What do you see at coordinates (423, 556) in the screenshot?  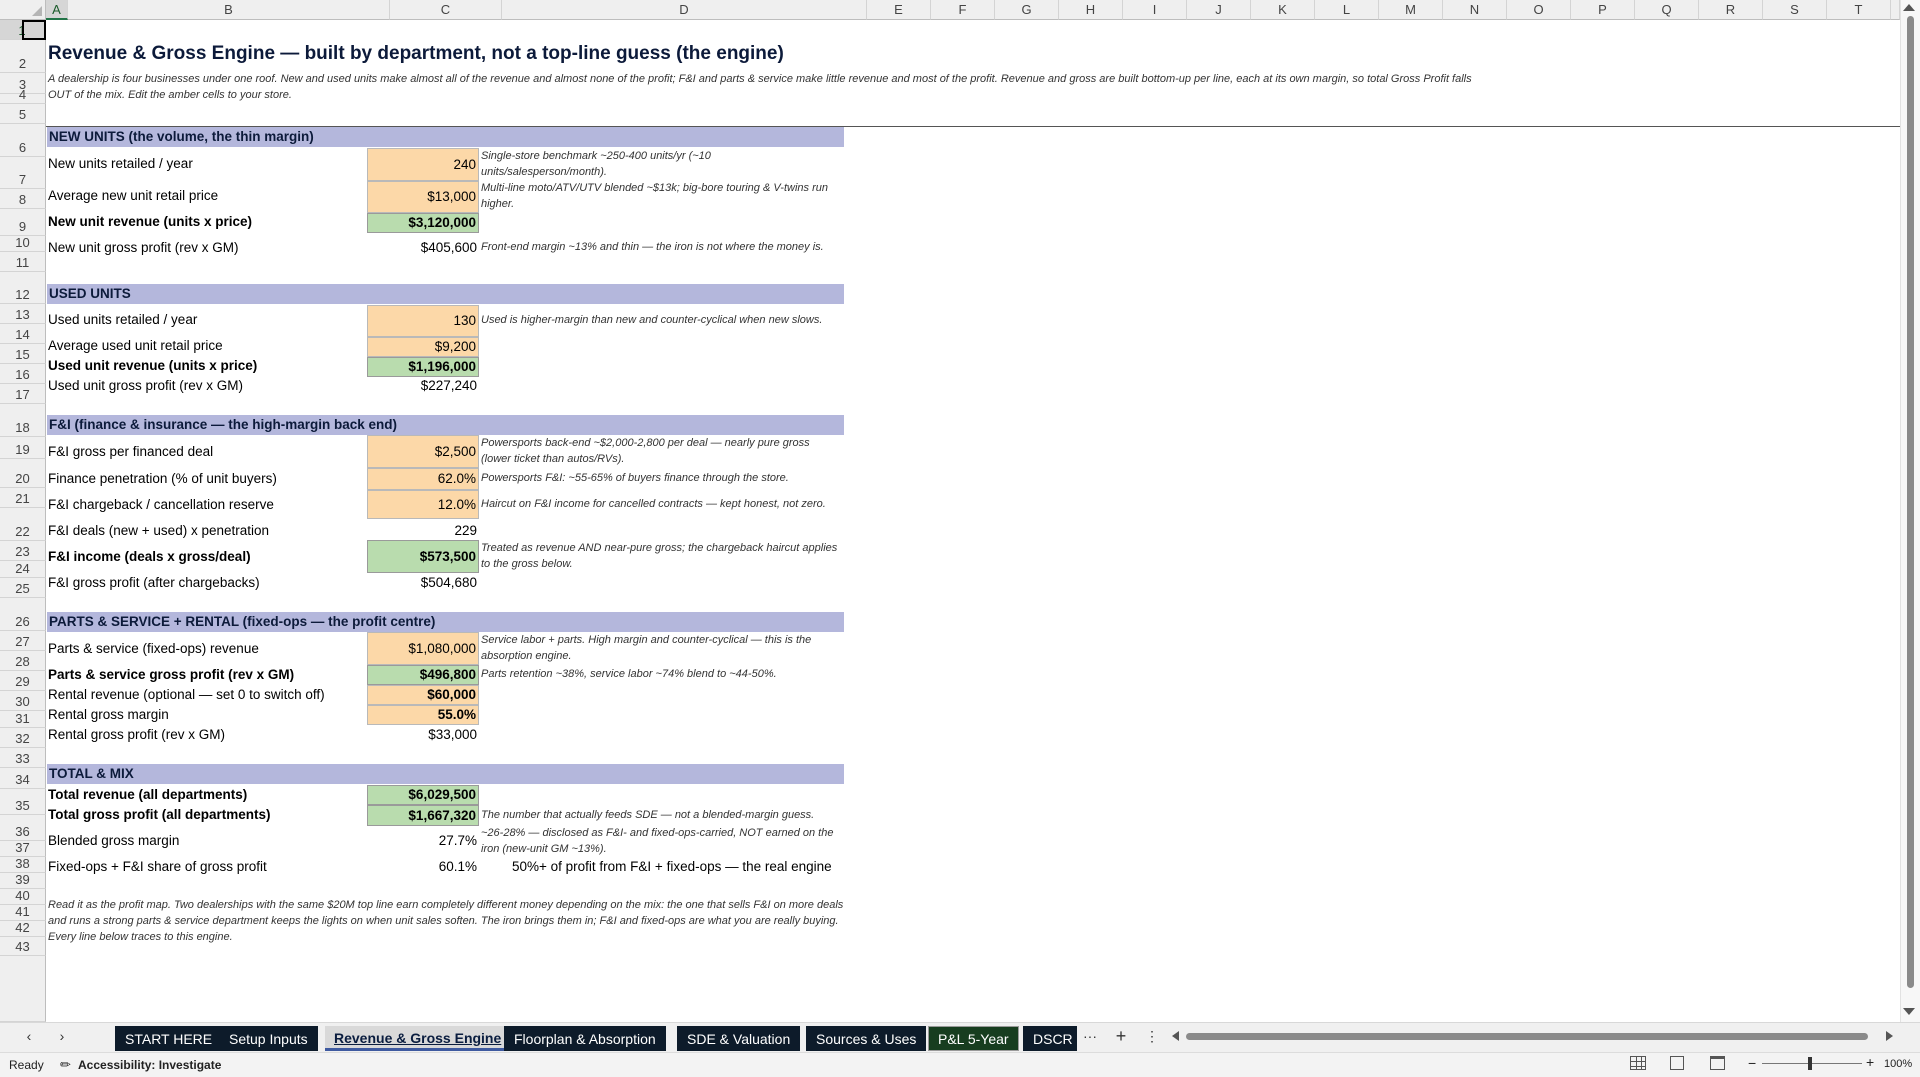 I see `calc-fi-income: $573,500` at bounding box center [423, 556].